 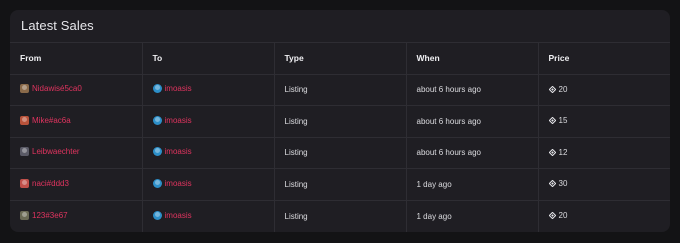 What do you see at coordinates (76, 216) in the screenshot?
I see `from-cell: 123#3e67` at bounding box center [76, 216].